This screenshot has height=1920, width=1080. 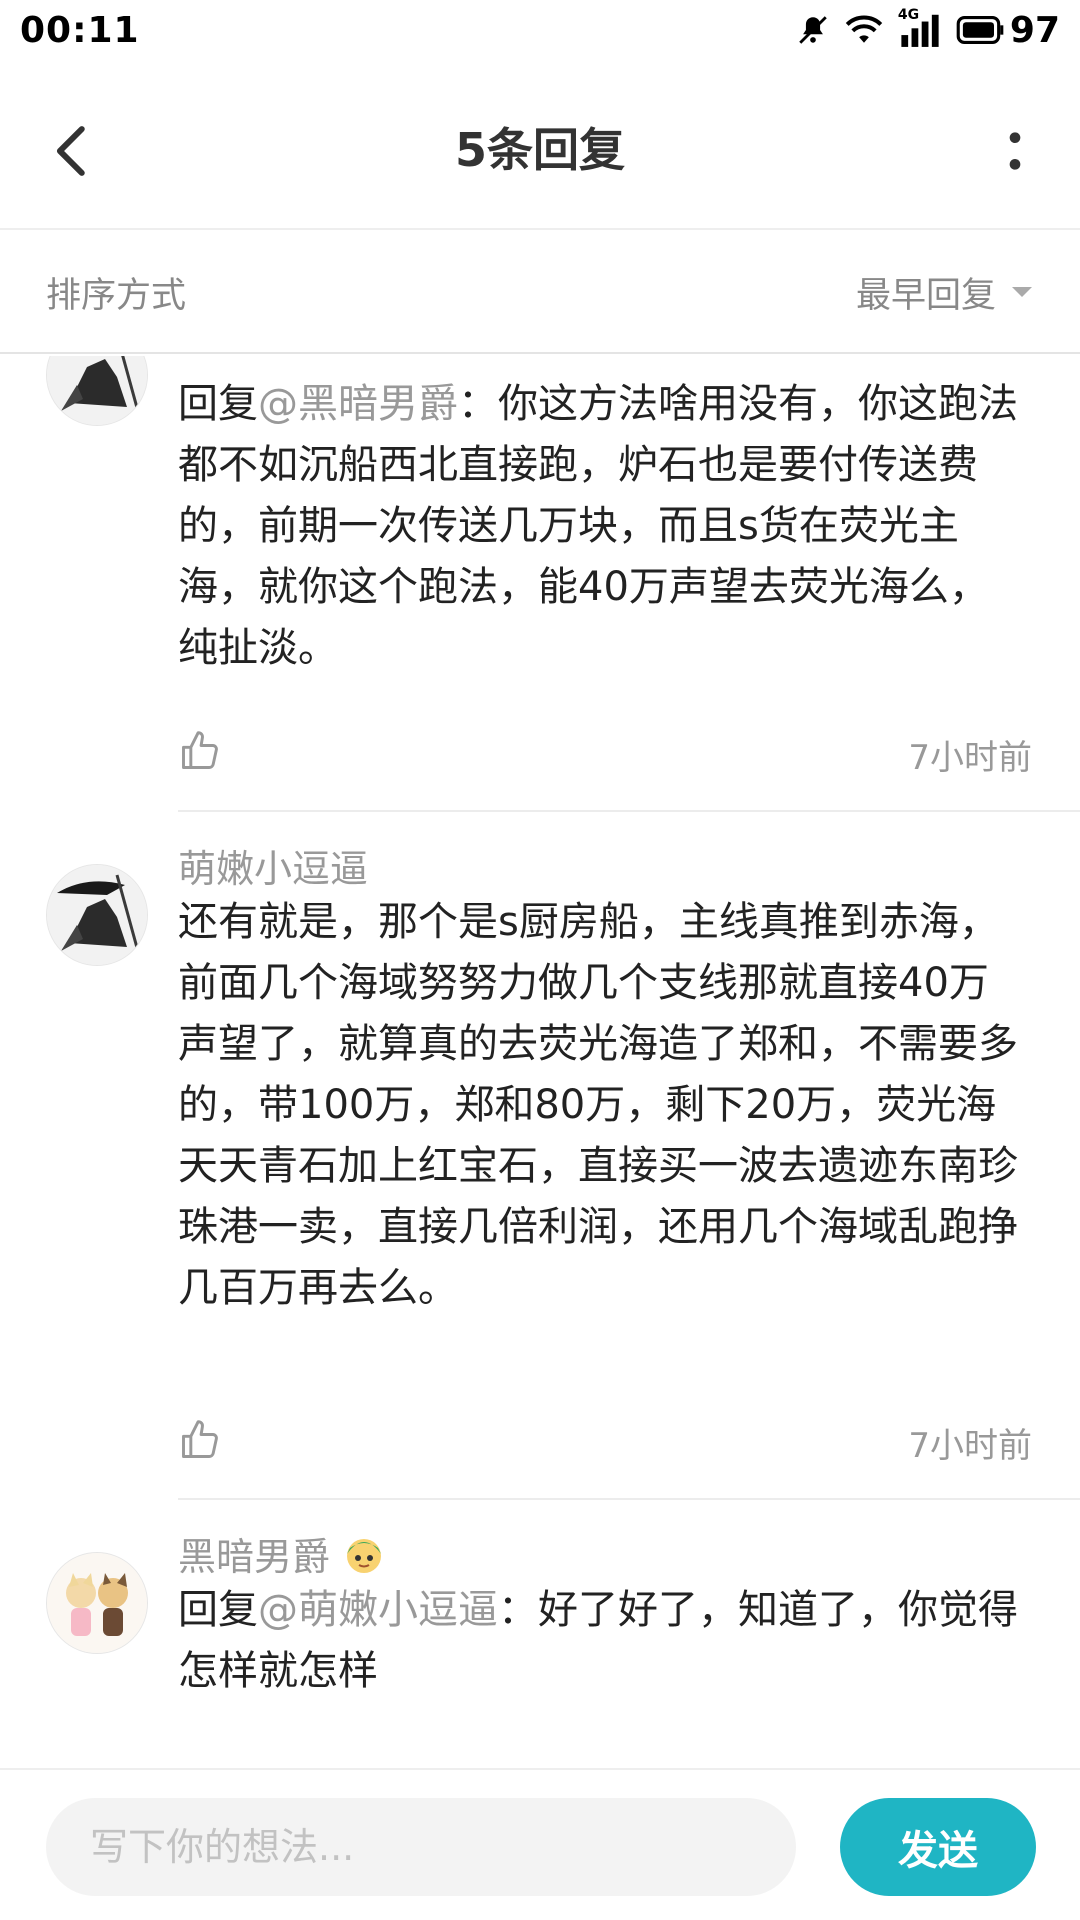 What do you see at coordinates (273, 869) in the screenshot?
I see `username-text: 萌嫩小逗逼` at bounding box center [273, 869].